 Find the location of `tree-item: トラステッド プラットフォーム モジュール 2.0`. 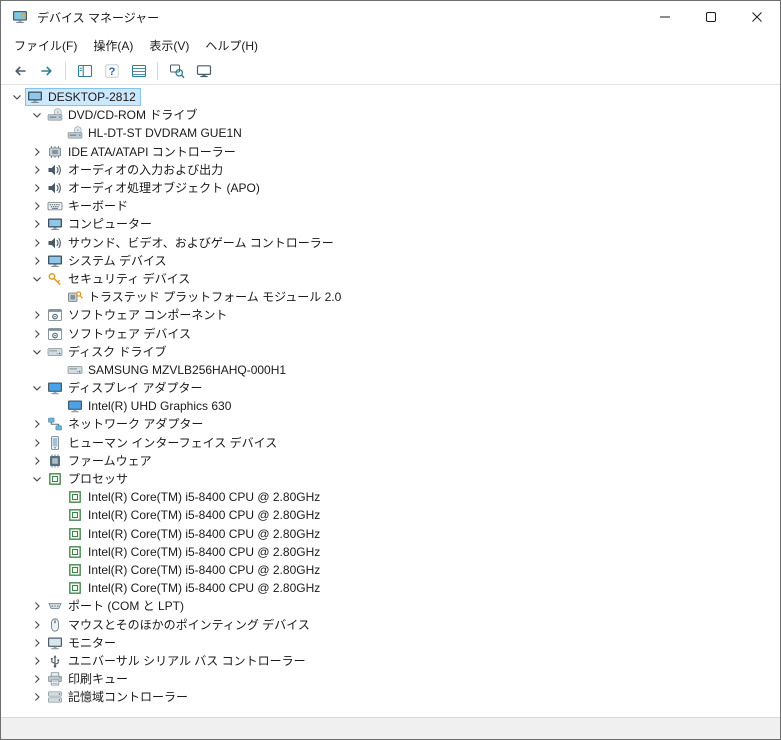

tree-item: トラステッド プラットフォーム モジュール 2.0 is located at coordinates (390, 297).